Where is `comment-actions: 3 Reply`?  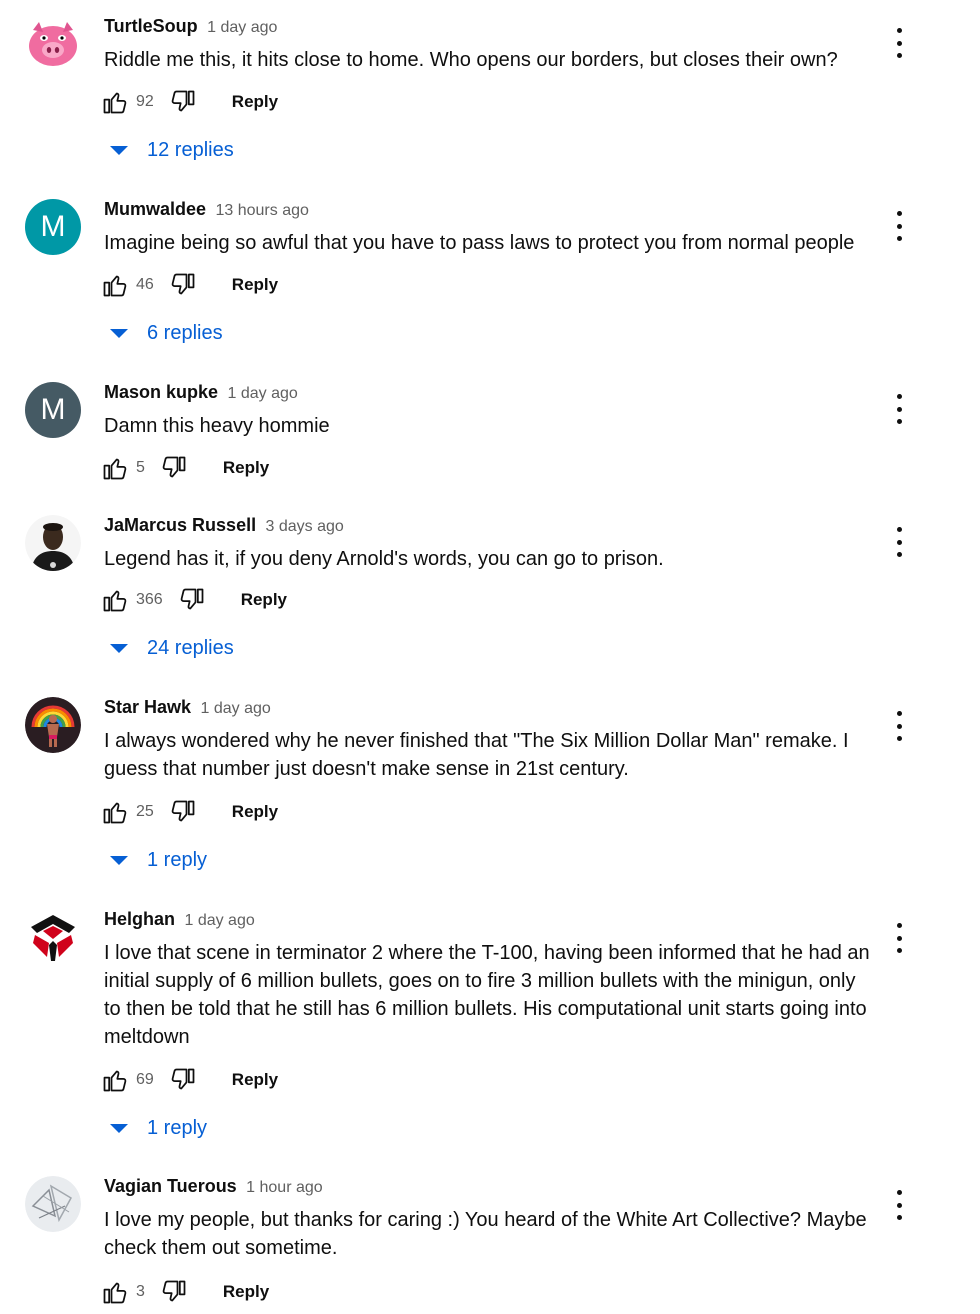 comment-actions: 3 Reply is located at coordinates (184, 1292).